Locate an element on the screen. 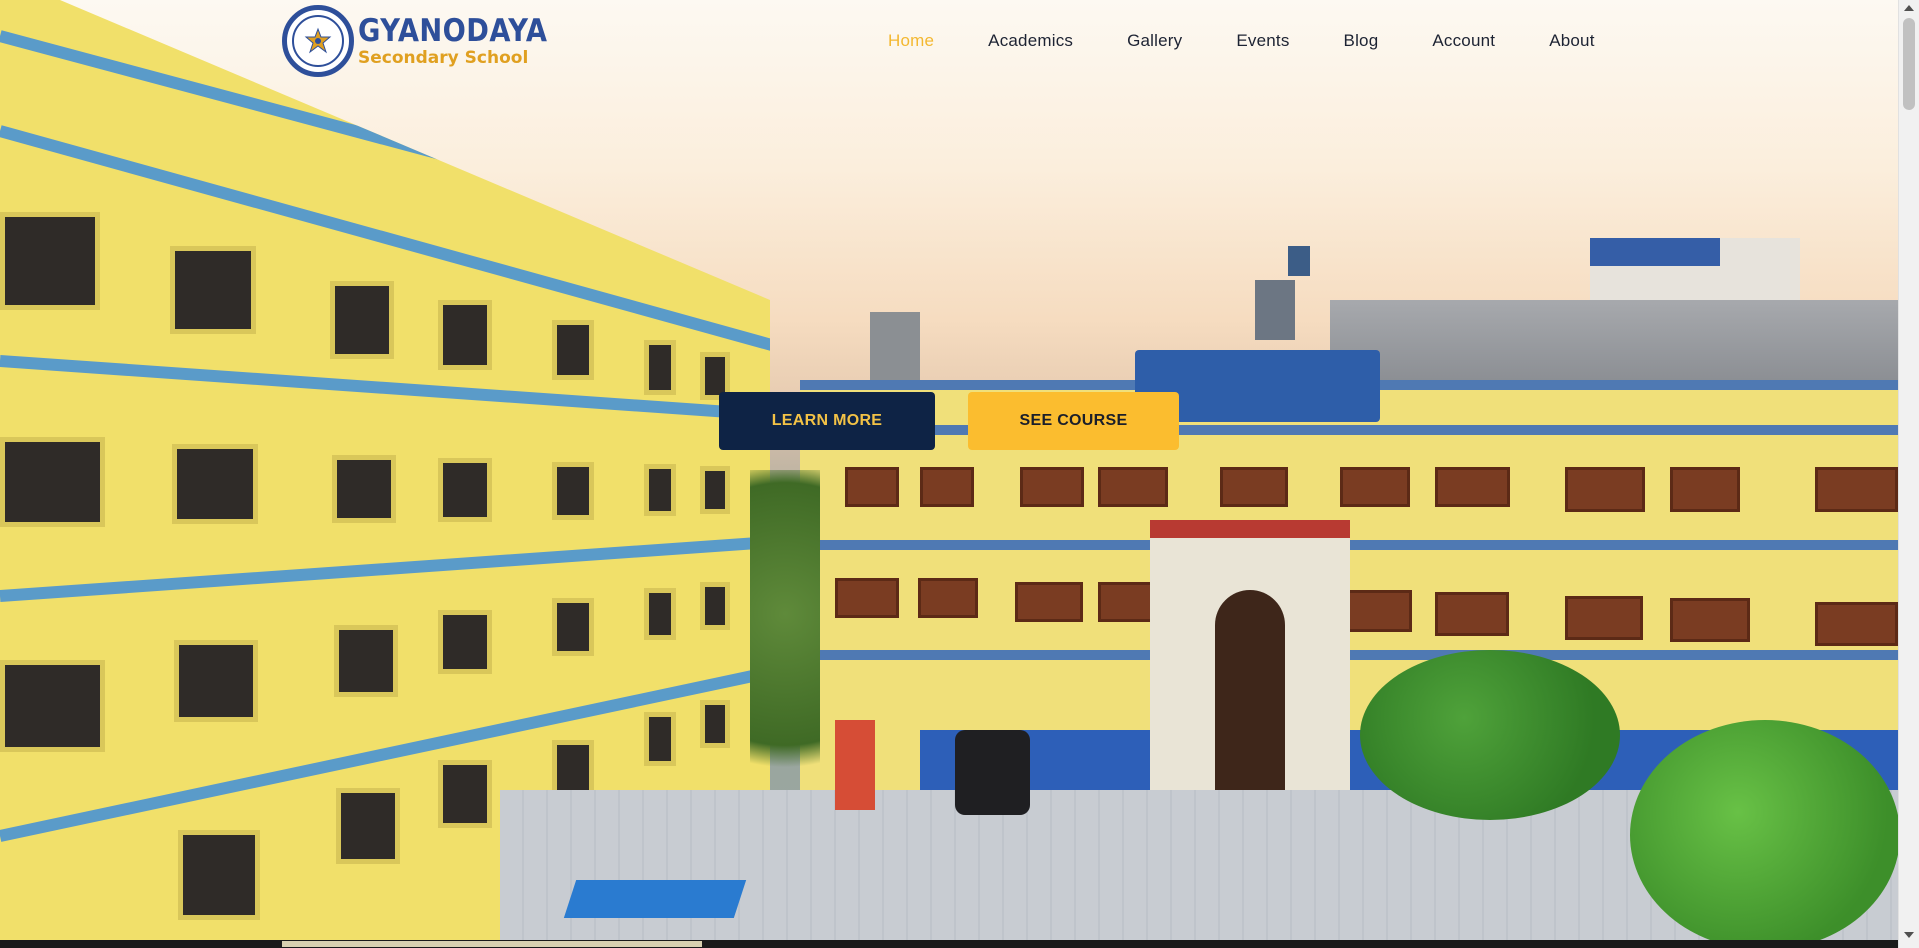 The image size is (1919, 948). horizontal-scrollbar-thumb is located at coordinates (492, 944).